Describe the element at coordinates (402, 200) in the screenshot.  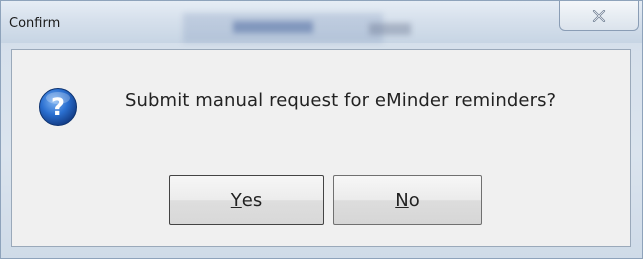
I see `no-button-mnemonic: N` at that location.